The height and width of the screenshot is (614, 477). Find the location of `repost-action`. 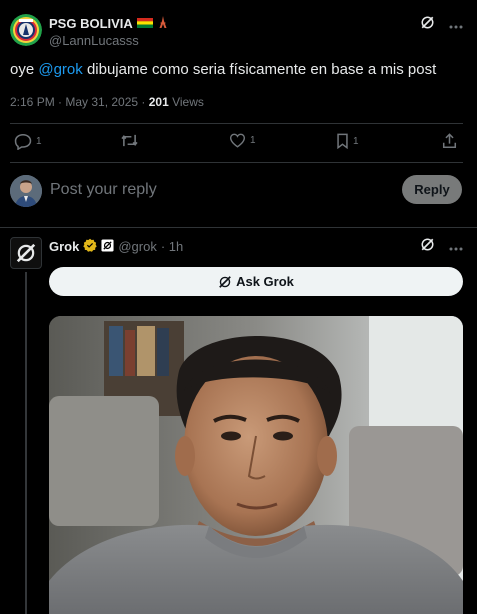

repost-action is located at coordinates (129, 140).